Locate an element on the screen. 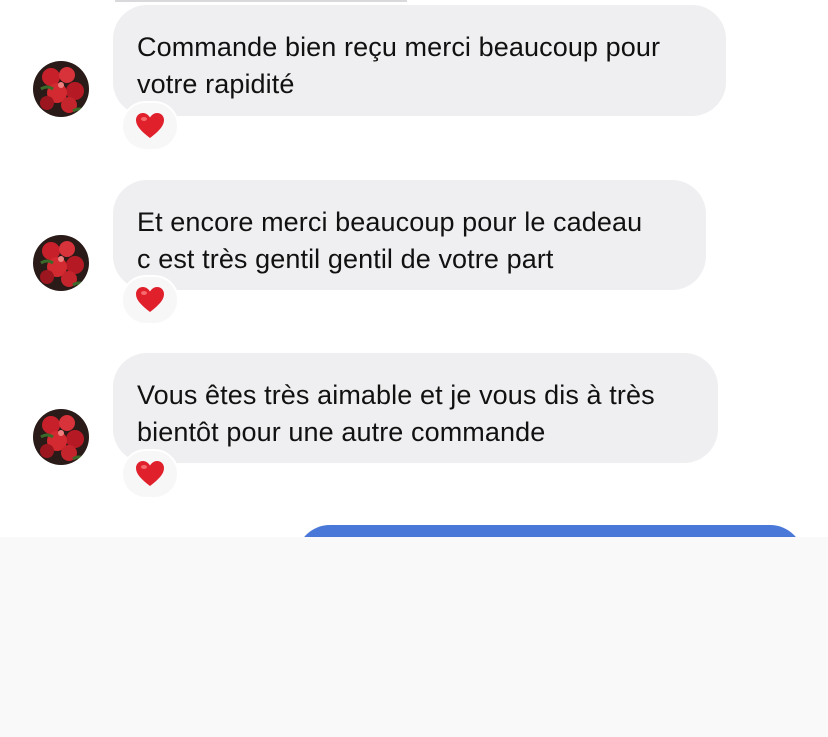 Image resolution: width=828 pixels, height=737 pixels. message-text-line: Commande bien reçu merci beaucoup pour is located at coordinates (399, 47).